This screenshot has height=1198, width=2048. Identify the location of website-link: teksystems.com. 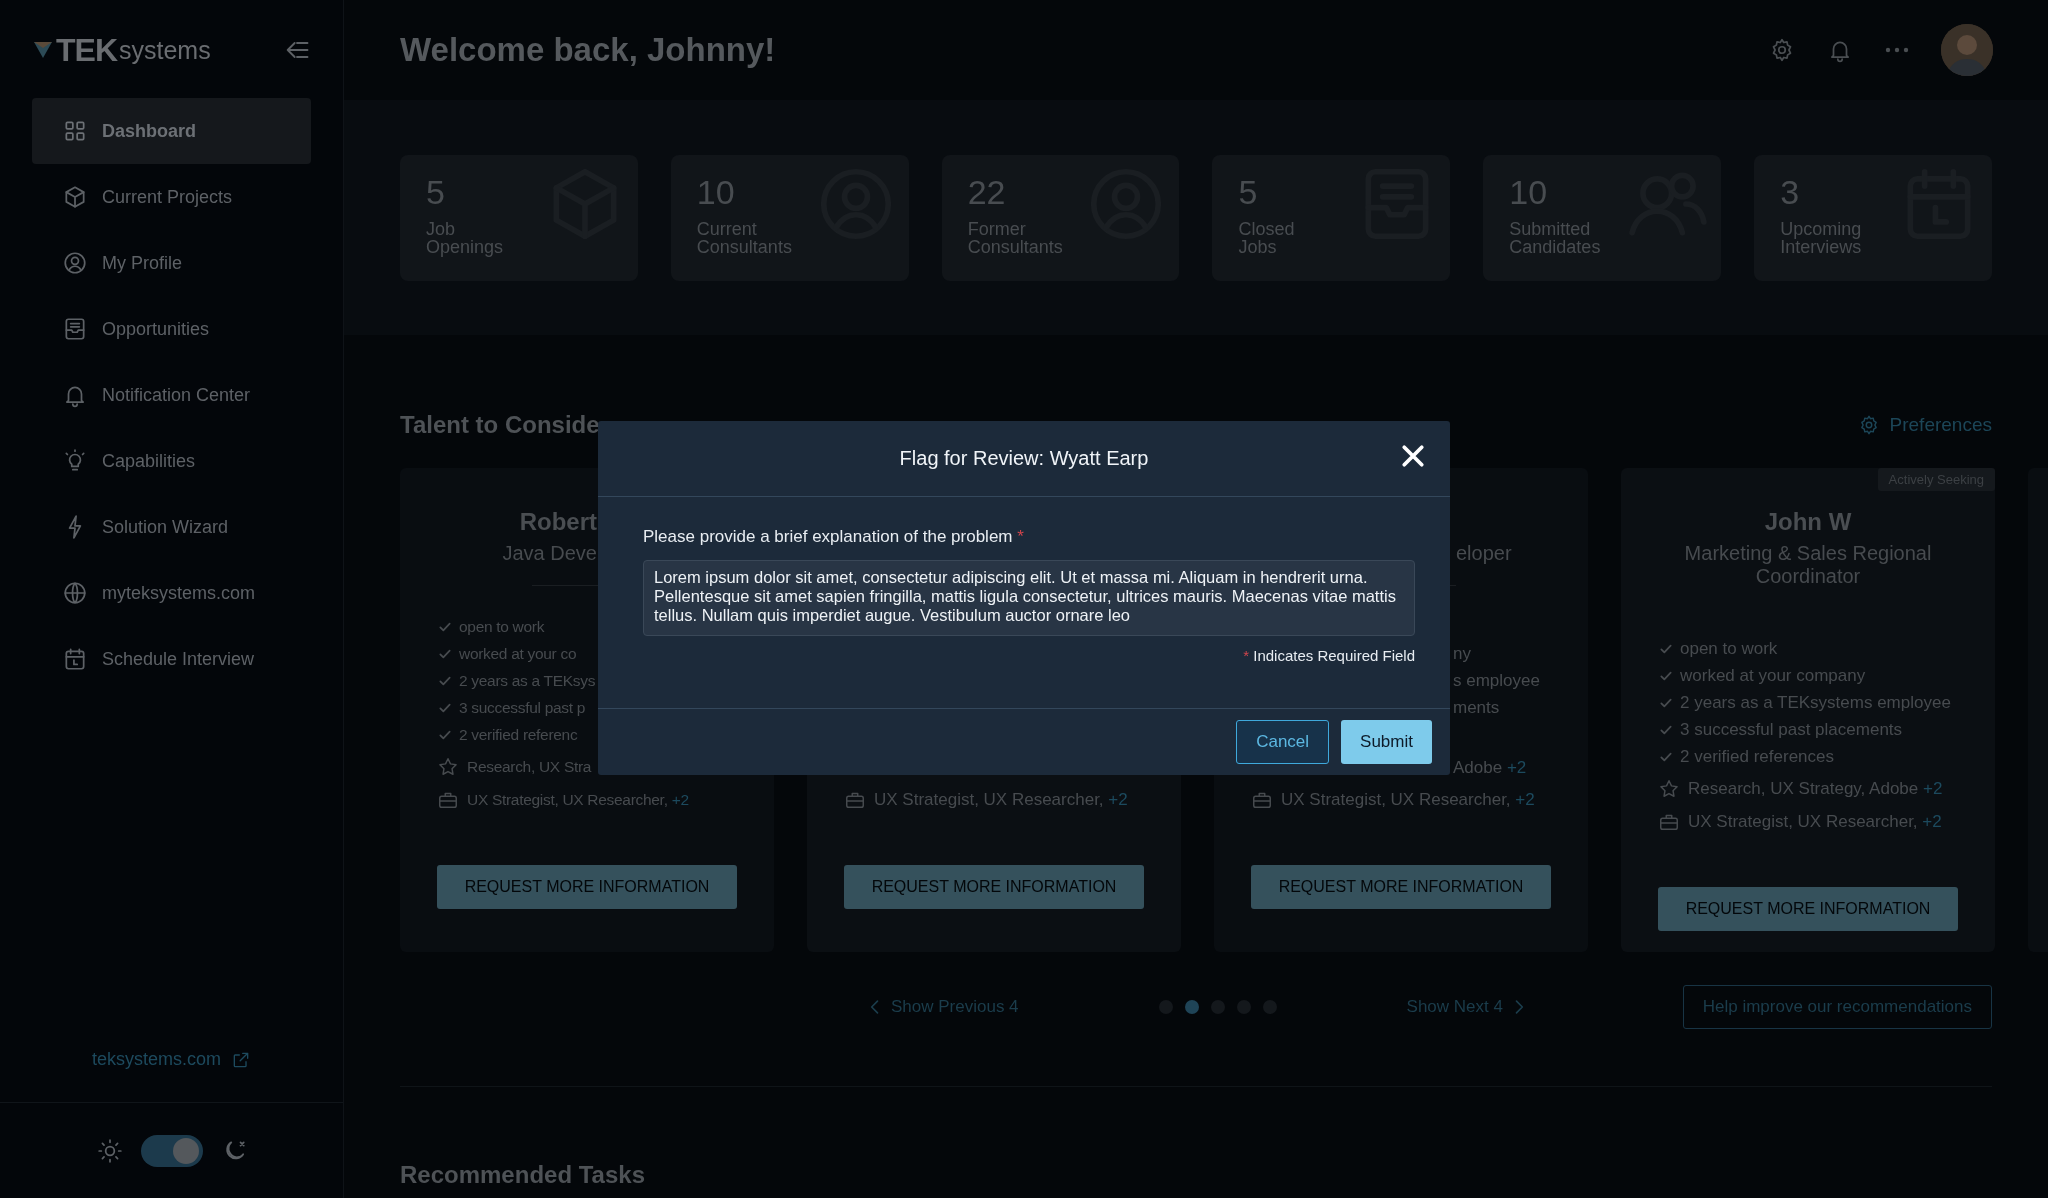
(171, 1075).